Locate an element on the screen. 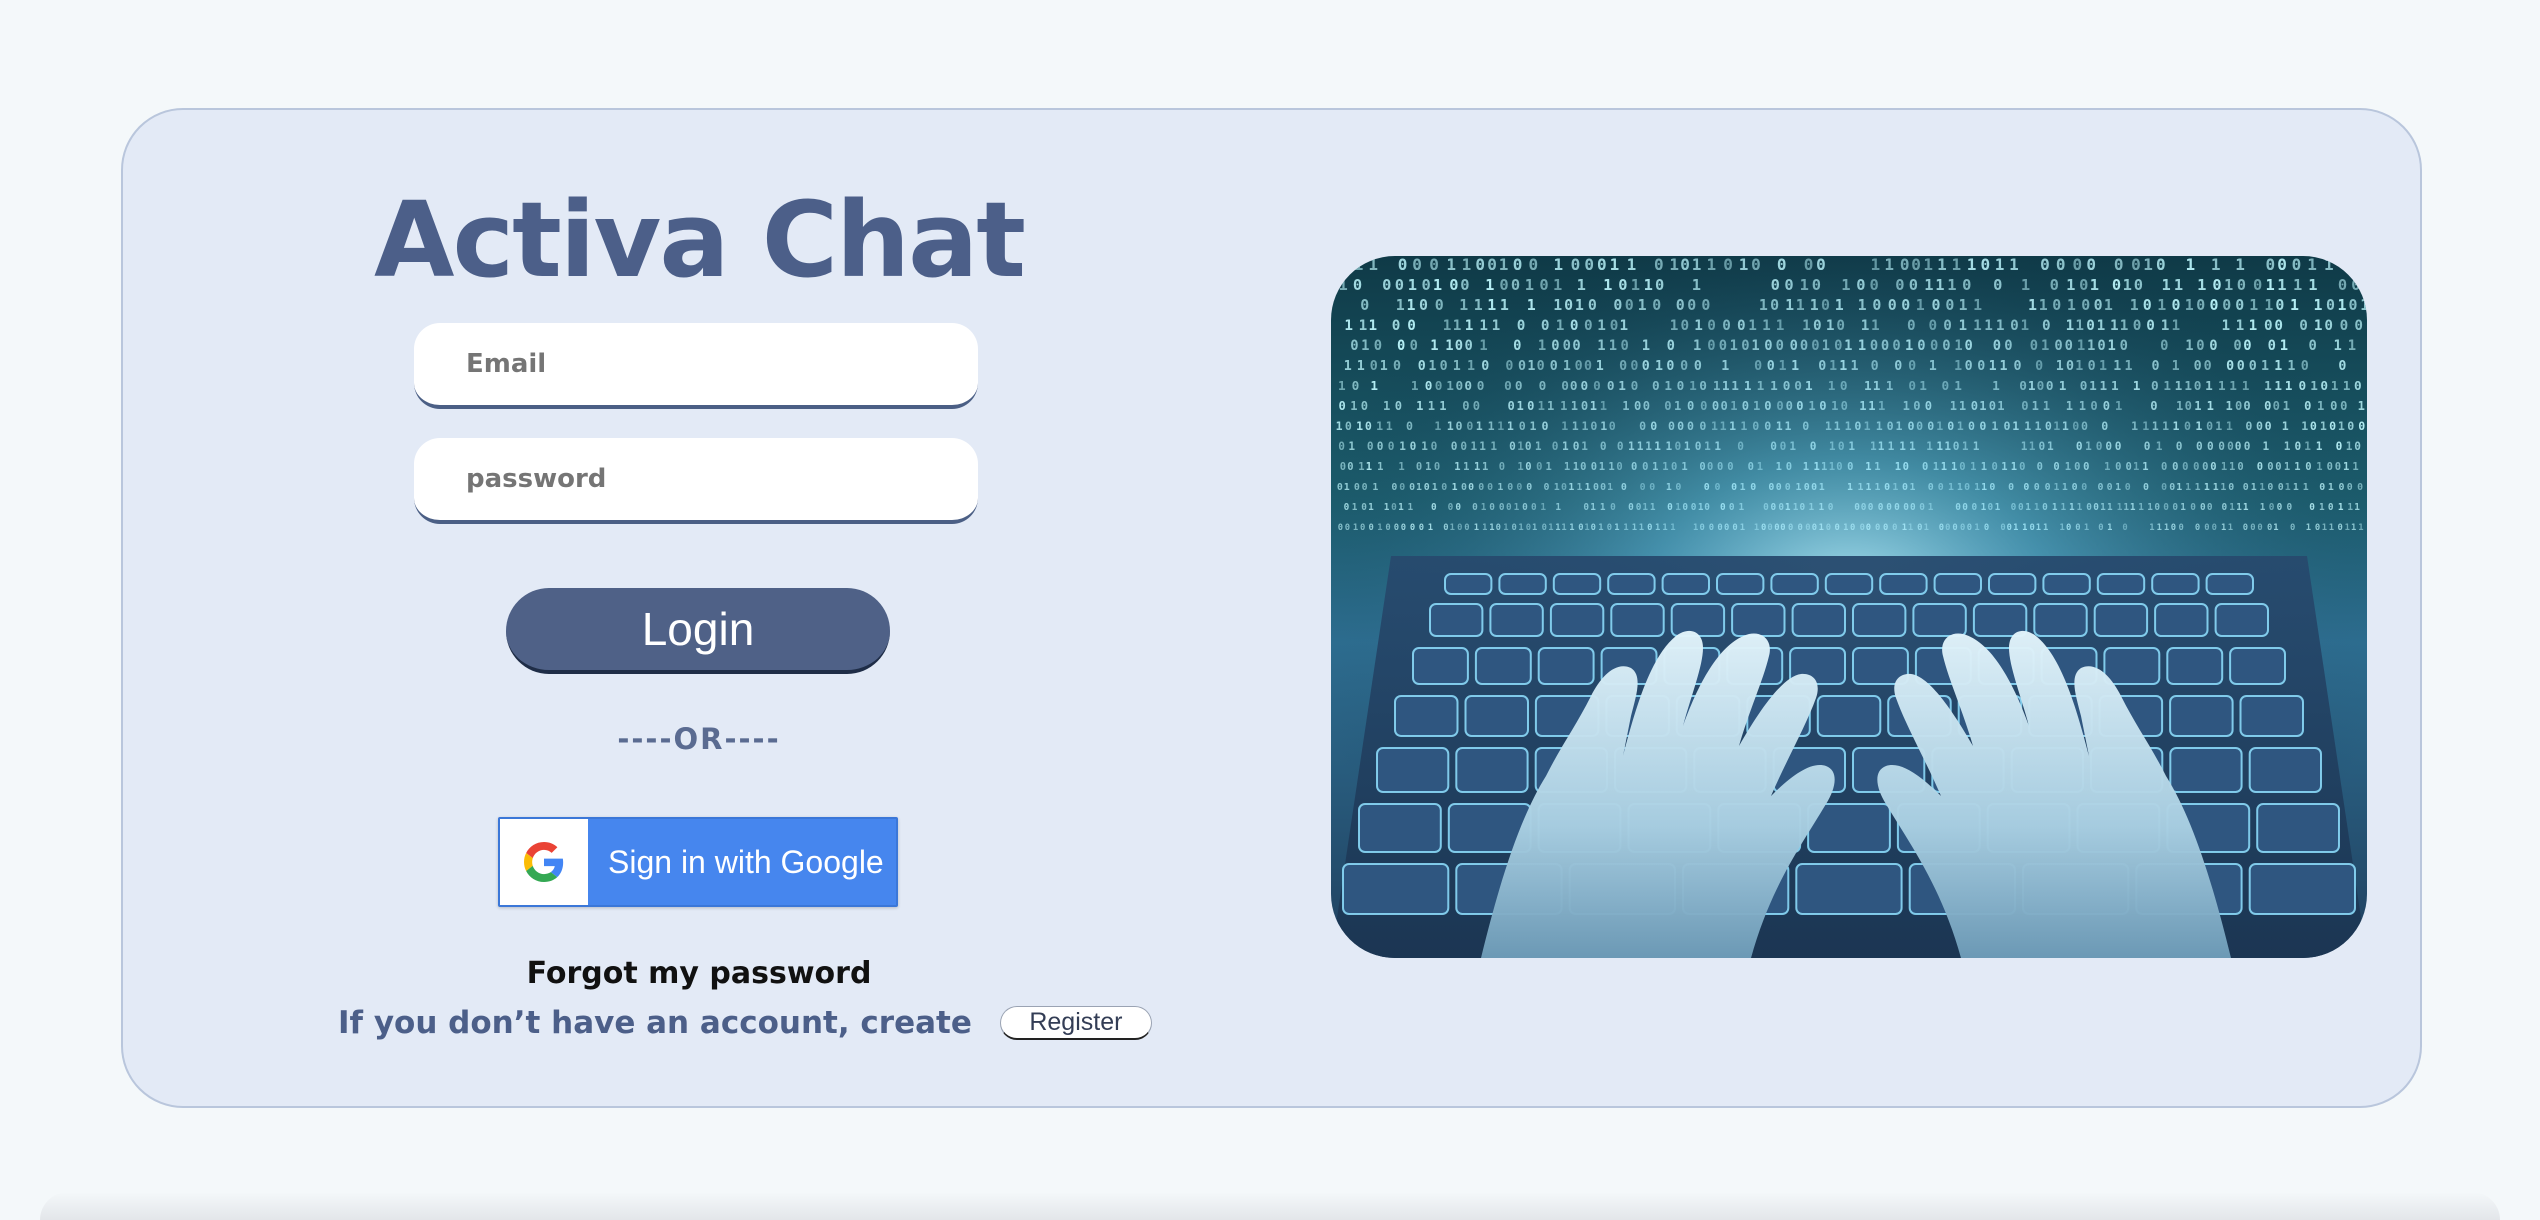 This screenshot has height=1220, width=2540. login-button: Login is located at coordinates (698, 631).